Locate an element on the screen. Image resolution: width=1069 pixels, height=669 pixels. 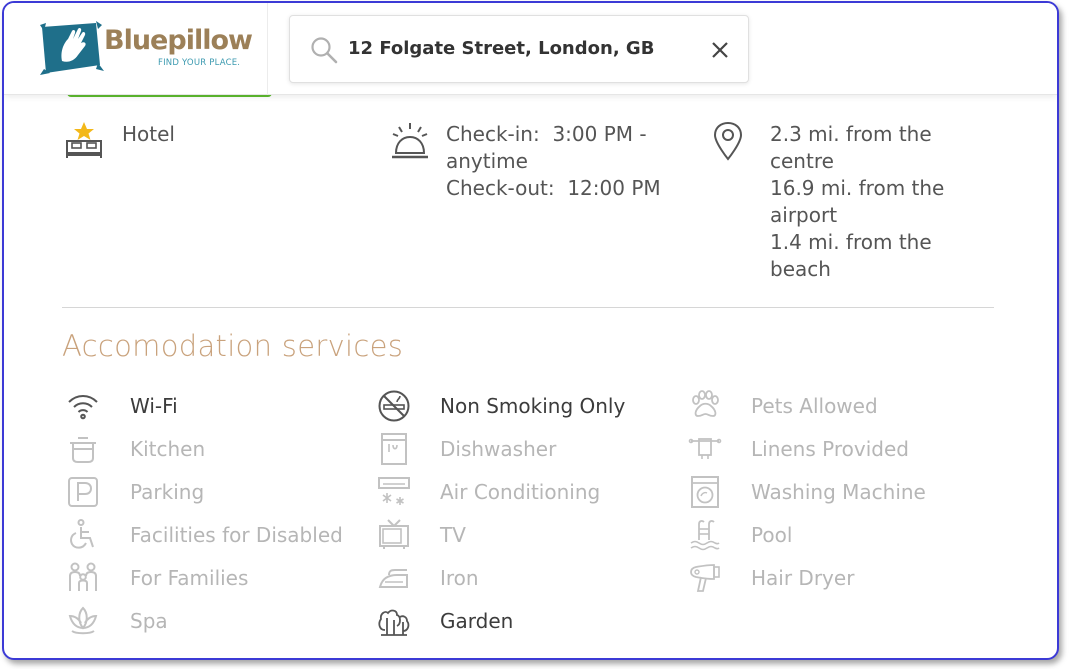
service-parking: Parking is located at coordinates (216, 493).